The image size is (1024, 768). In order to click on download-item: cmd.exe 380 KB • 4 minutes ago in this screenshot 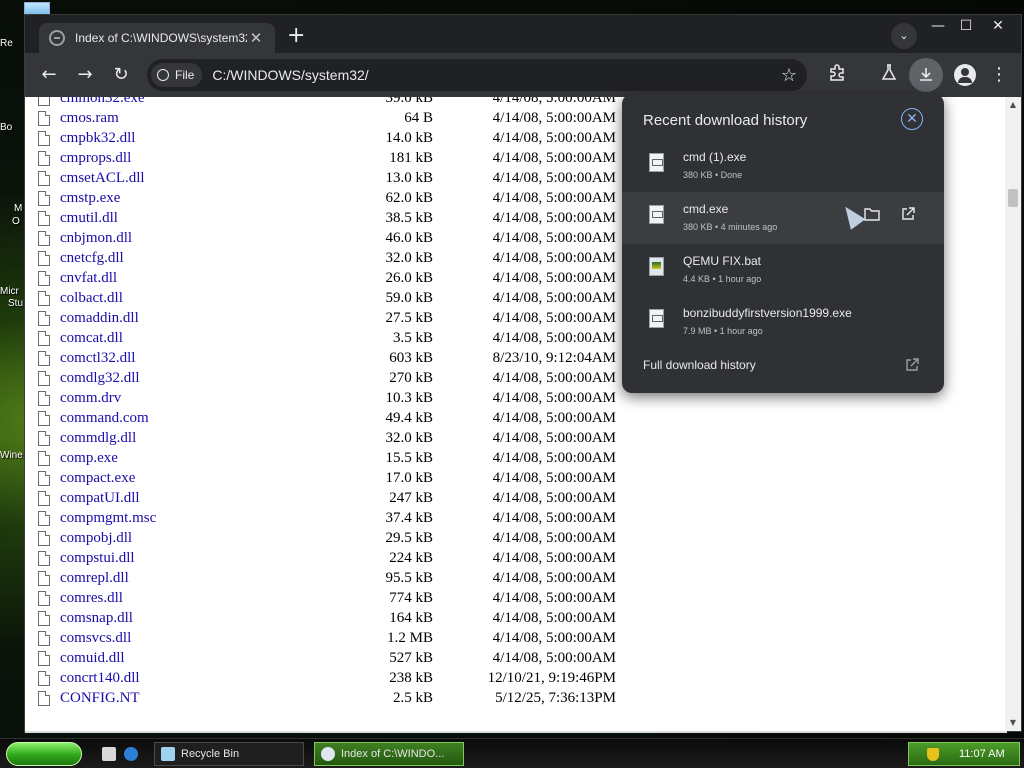, I will do `click(783, 218)`.